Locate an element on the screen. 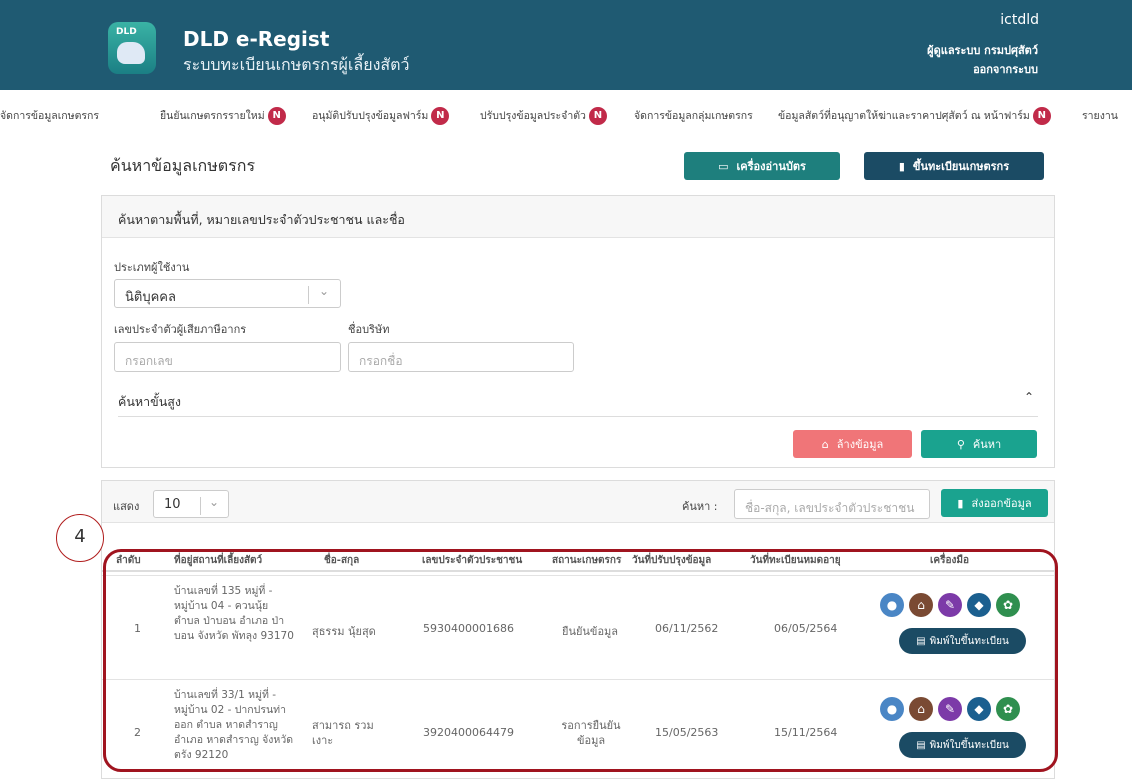 The width and height of the screenshot is (1132, 779). divider is located at coordinates (578, 416).